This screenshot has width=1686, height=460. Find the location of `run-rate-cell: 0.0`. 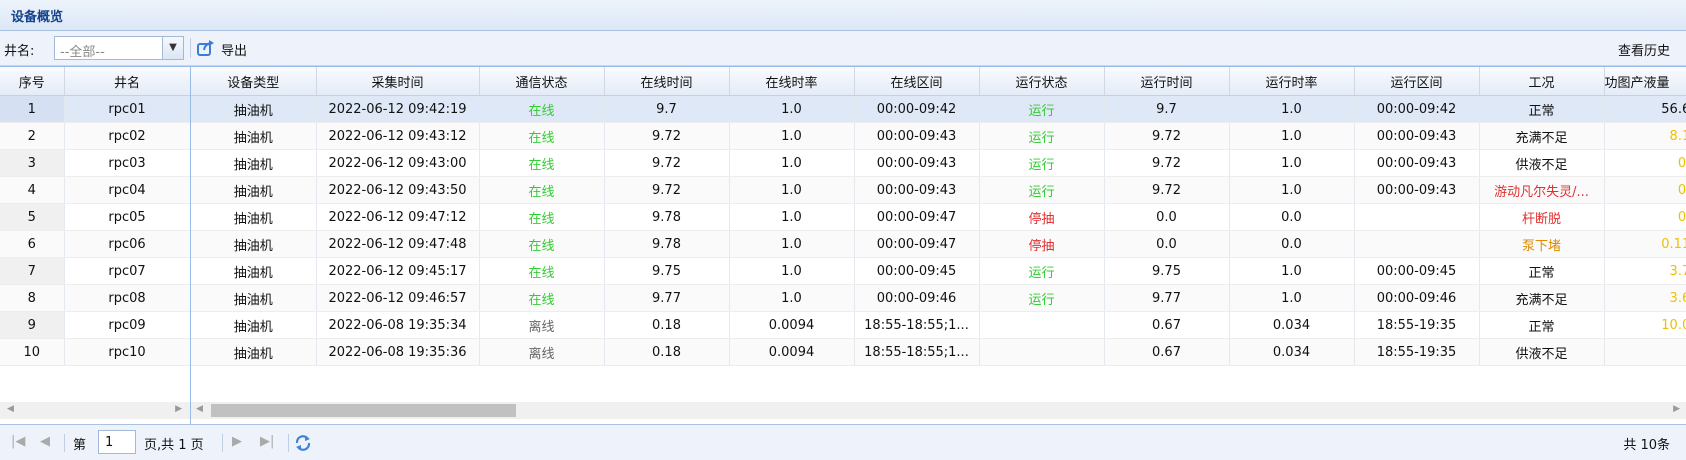

run-rate-cell: 0.0 is located at coordinates (1292, 244).